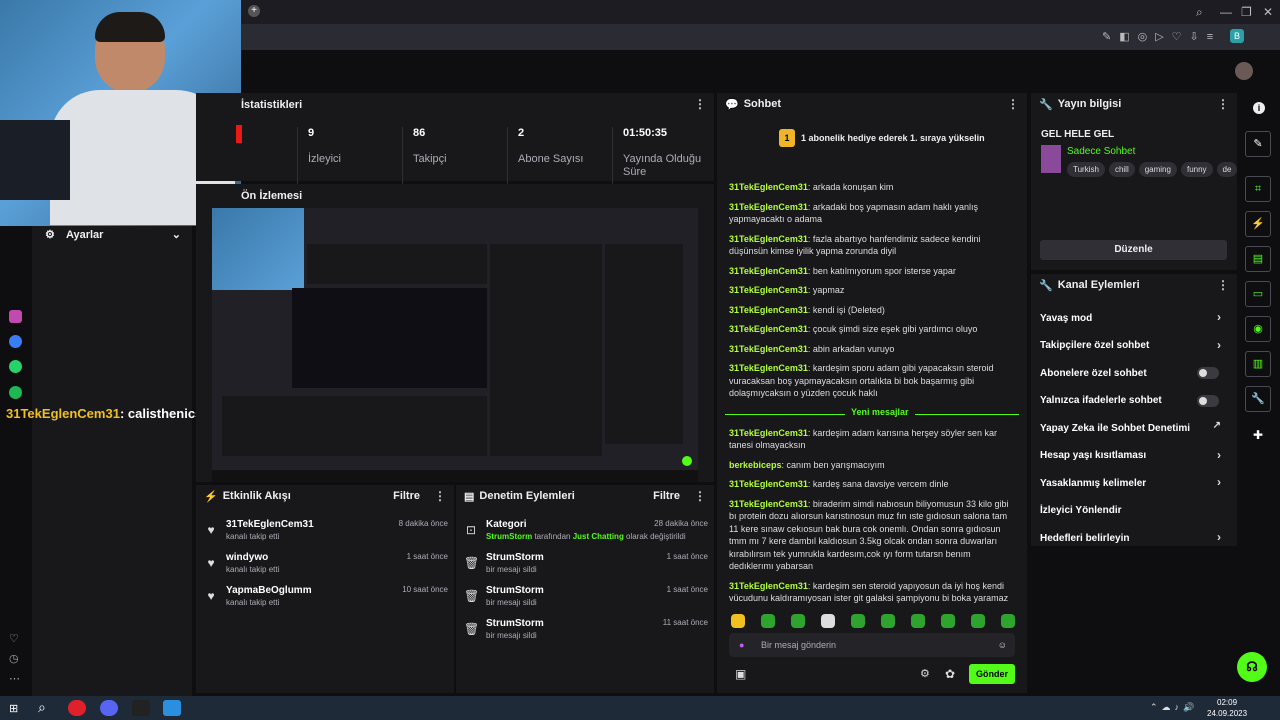 Image resolution: width=1280 pixels, height=720 pixels. I want to click on channel-action-row: Yasaklanmış kelimeler ›, so click(1129, 483).